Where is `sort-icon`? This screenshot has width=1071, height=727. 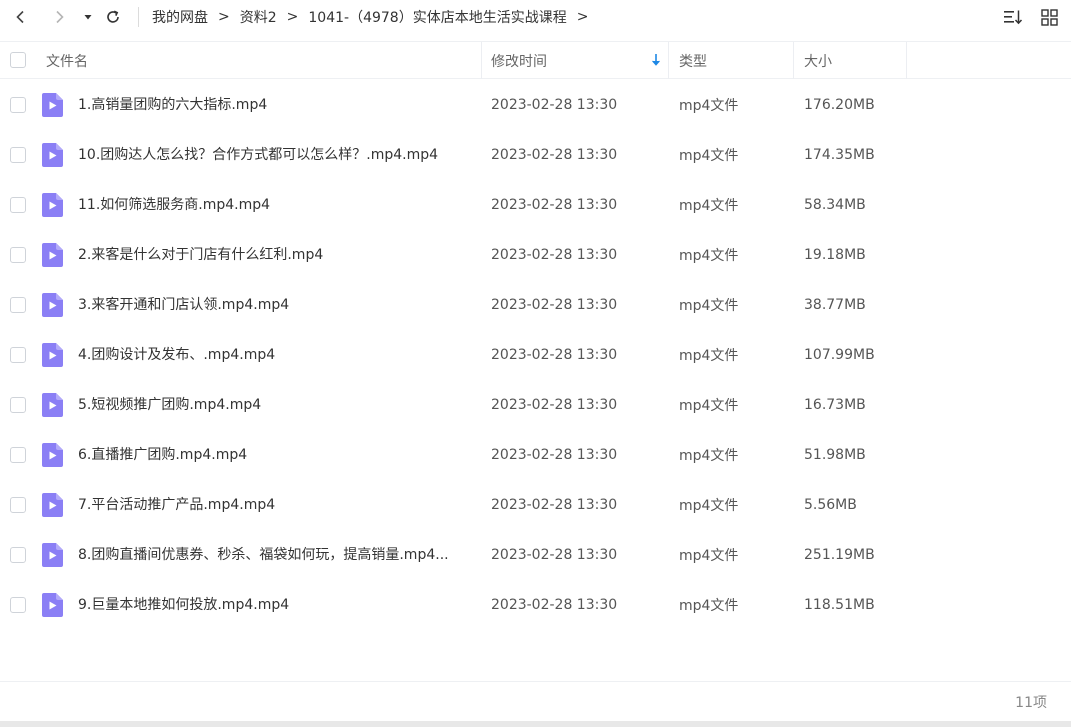 sort-icon is located at coordinates (1013, 17).